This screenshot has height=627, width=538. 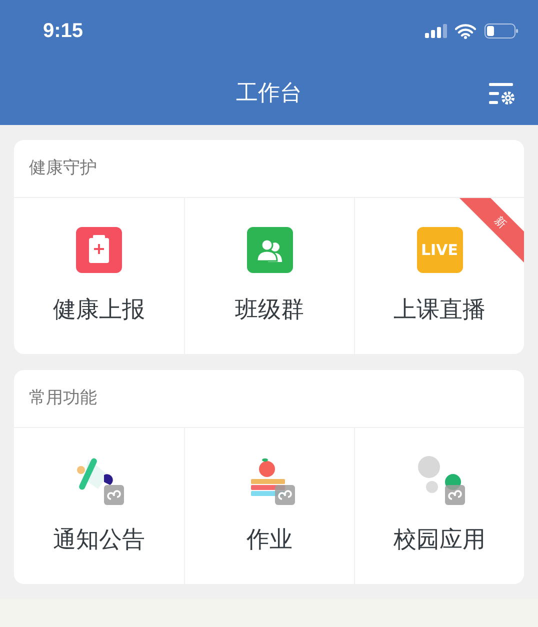 What do you see at coordinates (99, 249) in the screenshot?
I see `clipboard-icon` at bounding box center [99, 249].